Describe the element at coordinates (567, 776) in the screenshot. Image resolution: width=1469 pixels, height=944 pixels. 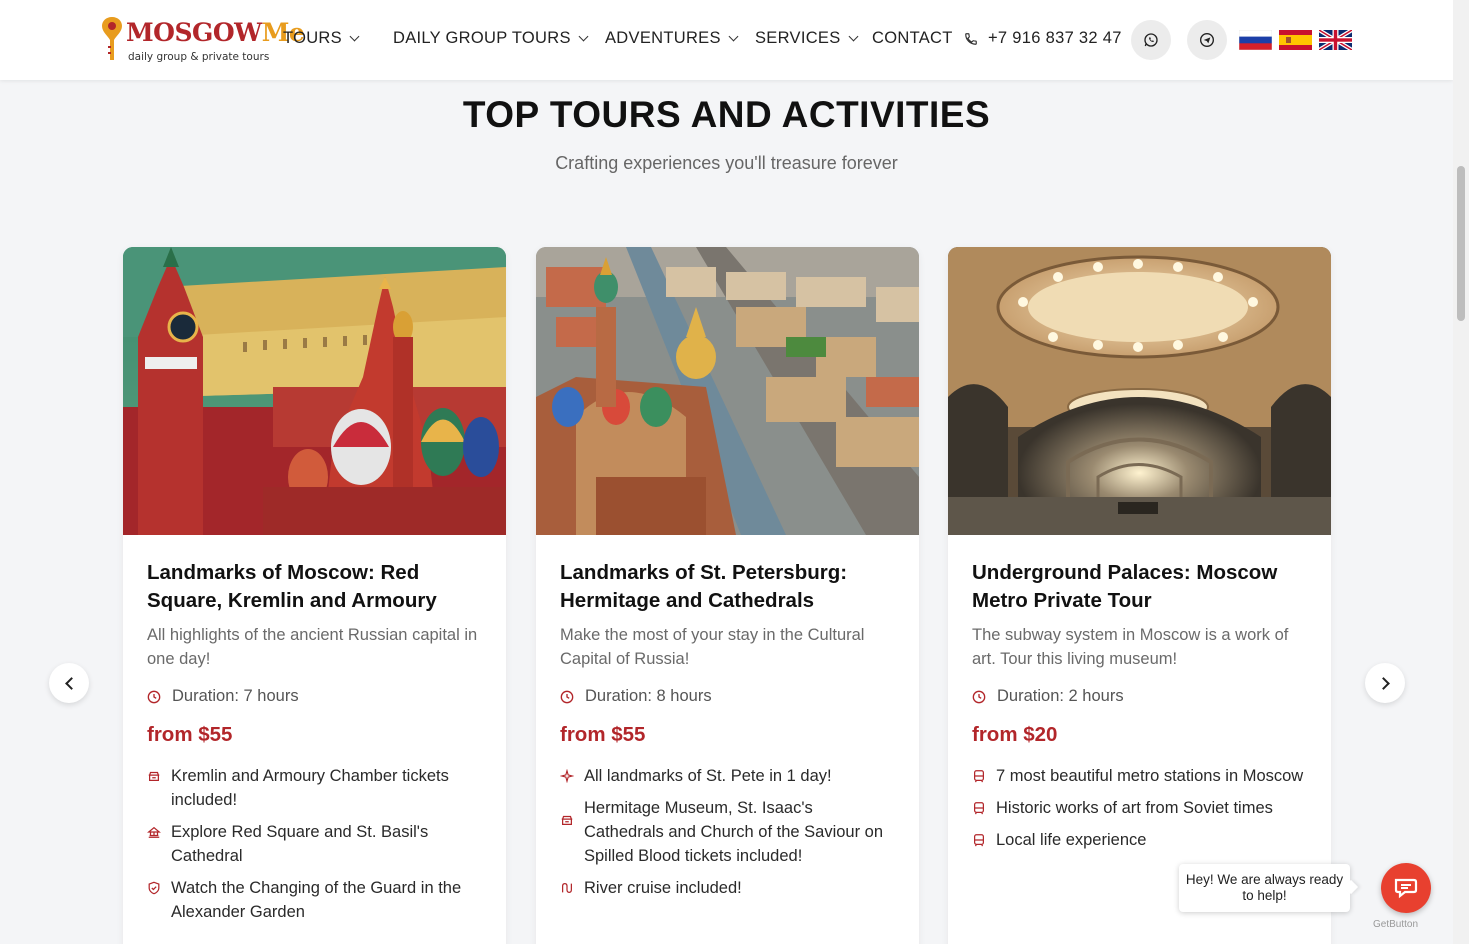
I see `sparkle-icon` at that location.